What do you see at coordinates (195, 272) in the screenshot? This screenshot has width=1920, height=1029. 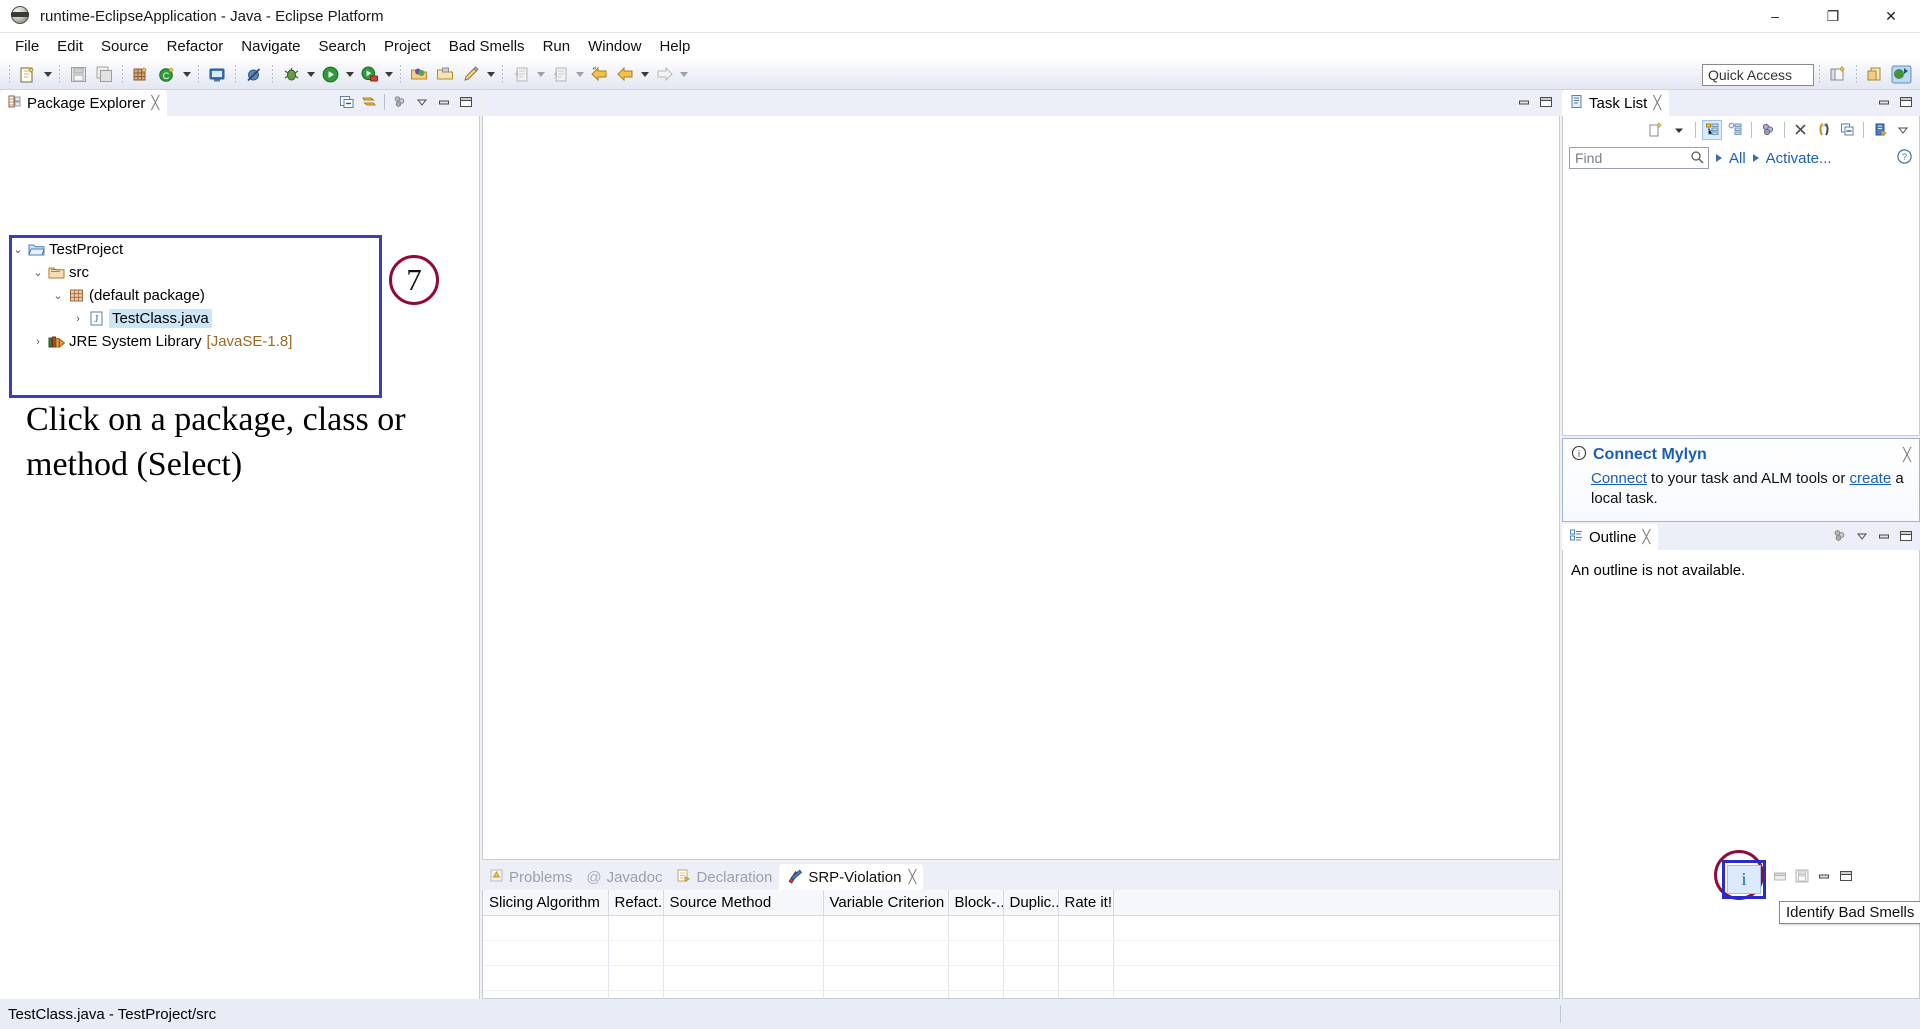 I see `tree-row-src: ⌄ src` at bounding box center [195, 272].